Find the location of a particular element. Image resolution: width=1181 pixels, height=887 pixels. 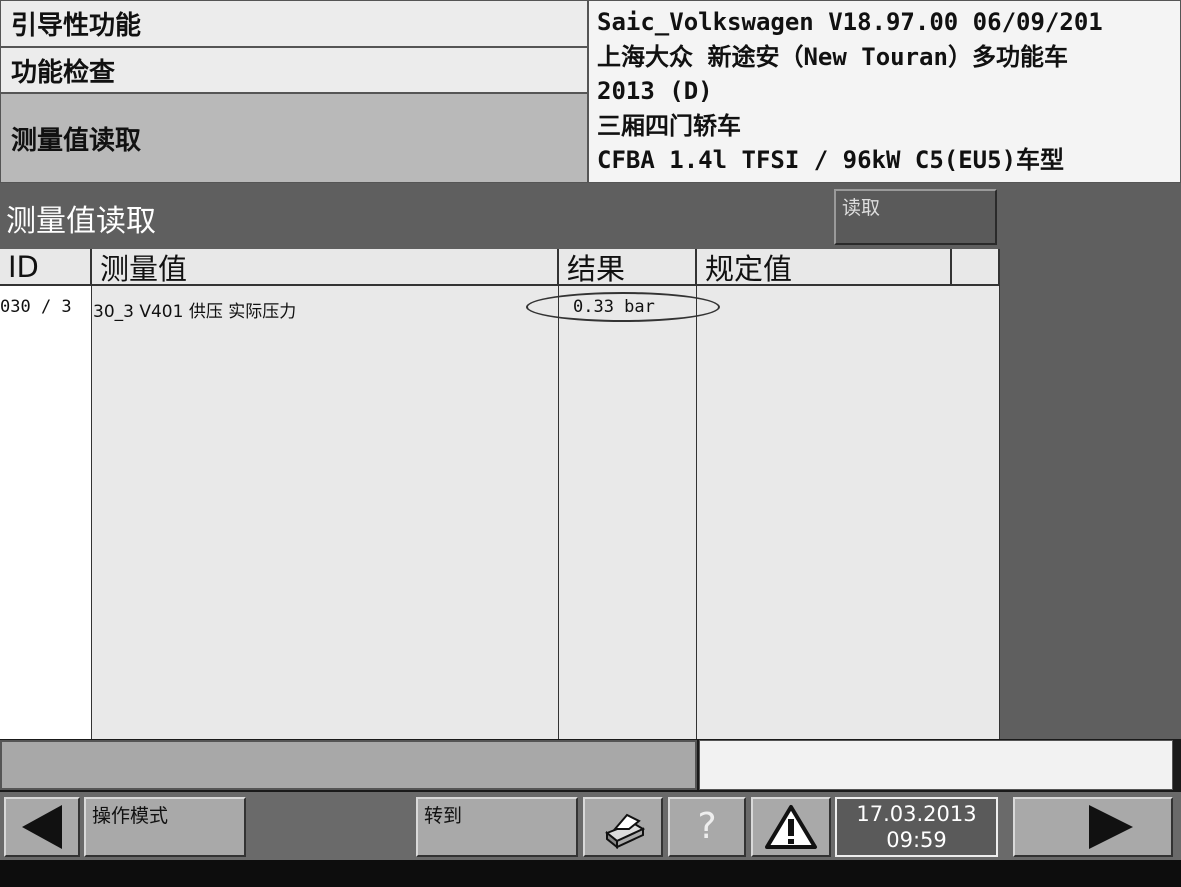

help-icon: ? is located at coordinates (707, 826).